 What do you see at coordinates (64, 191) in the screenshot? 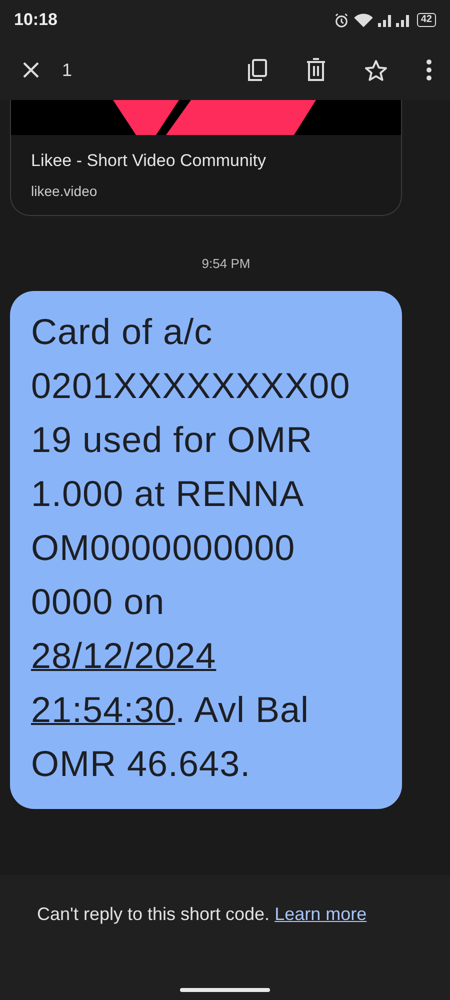
I see `preview-domain: likee.video` at bounding box center [64, 191].